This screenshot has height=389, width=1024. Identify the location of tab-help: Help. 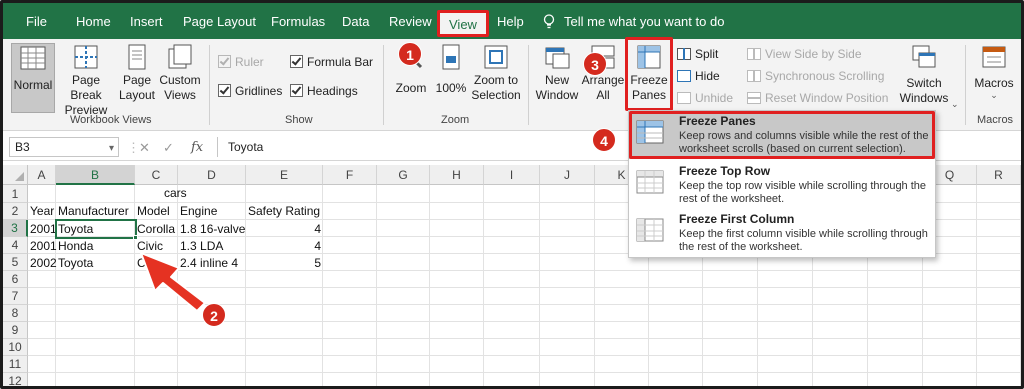
(510, 22).